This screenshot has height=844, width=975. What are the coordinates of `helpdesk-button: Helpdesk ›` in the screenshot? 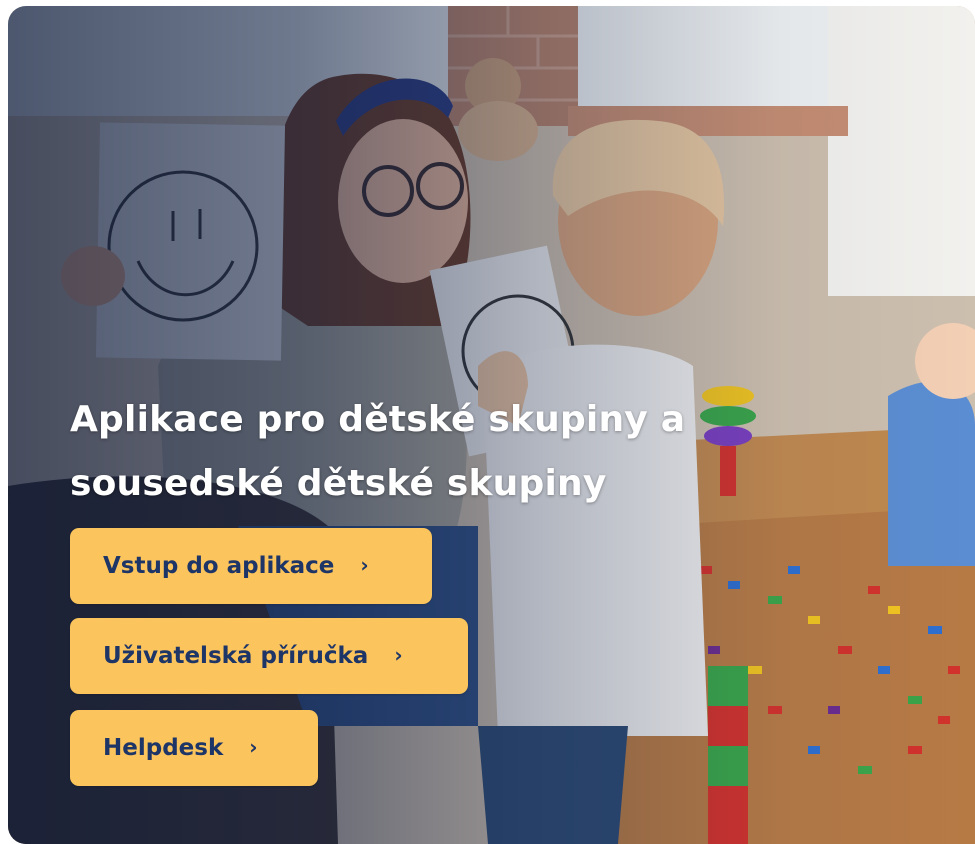 It's located at (194, 748).